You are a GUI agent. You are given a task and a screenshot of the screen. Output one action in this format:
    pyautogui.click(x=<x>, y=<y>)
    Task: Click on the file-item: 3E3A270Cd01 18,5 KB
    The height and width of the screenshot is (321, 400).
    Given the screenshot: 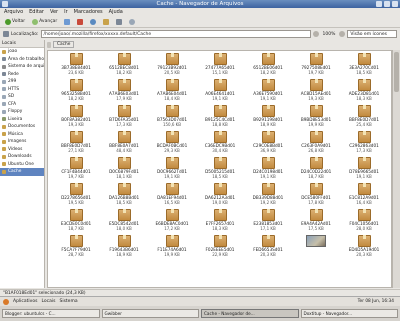 What is the action you would take?
    pyautogui.click(x=364, y=66)
    